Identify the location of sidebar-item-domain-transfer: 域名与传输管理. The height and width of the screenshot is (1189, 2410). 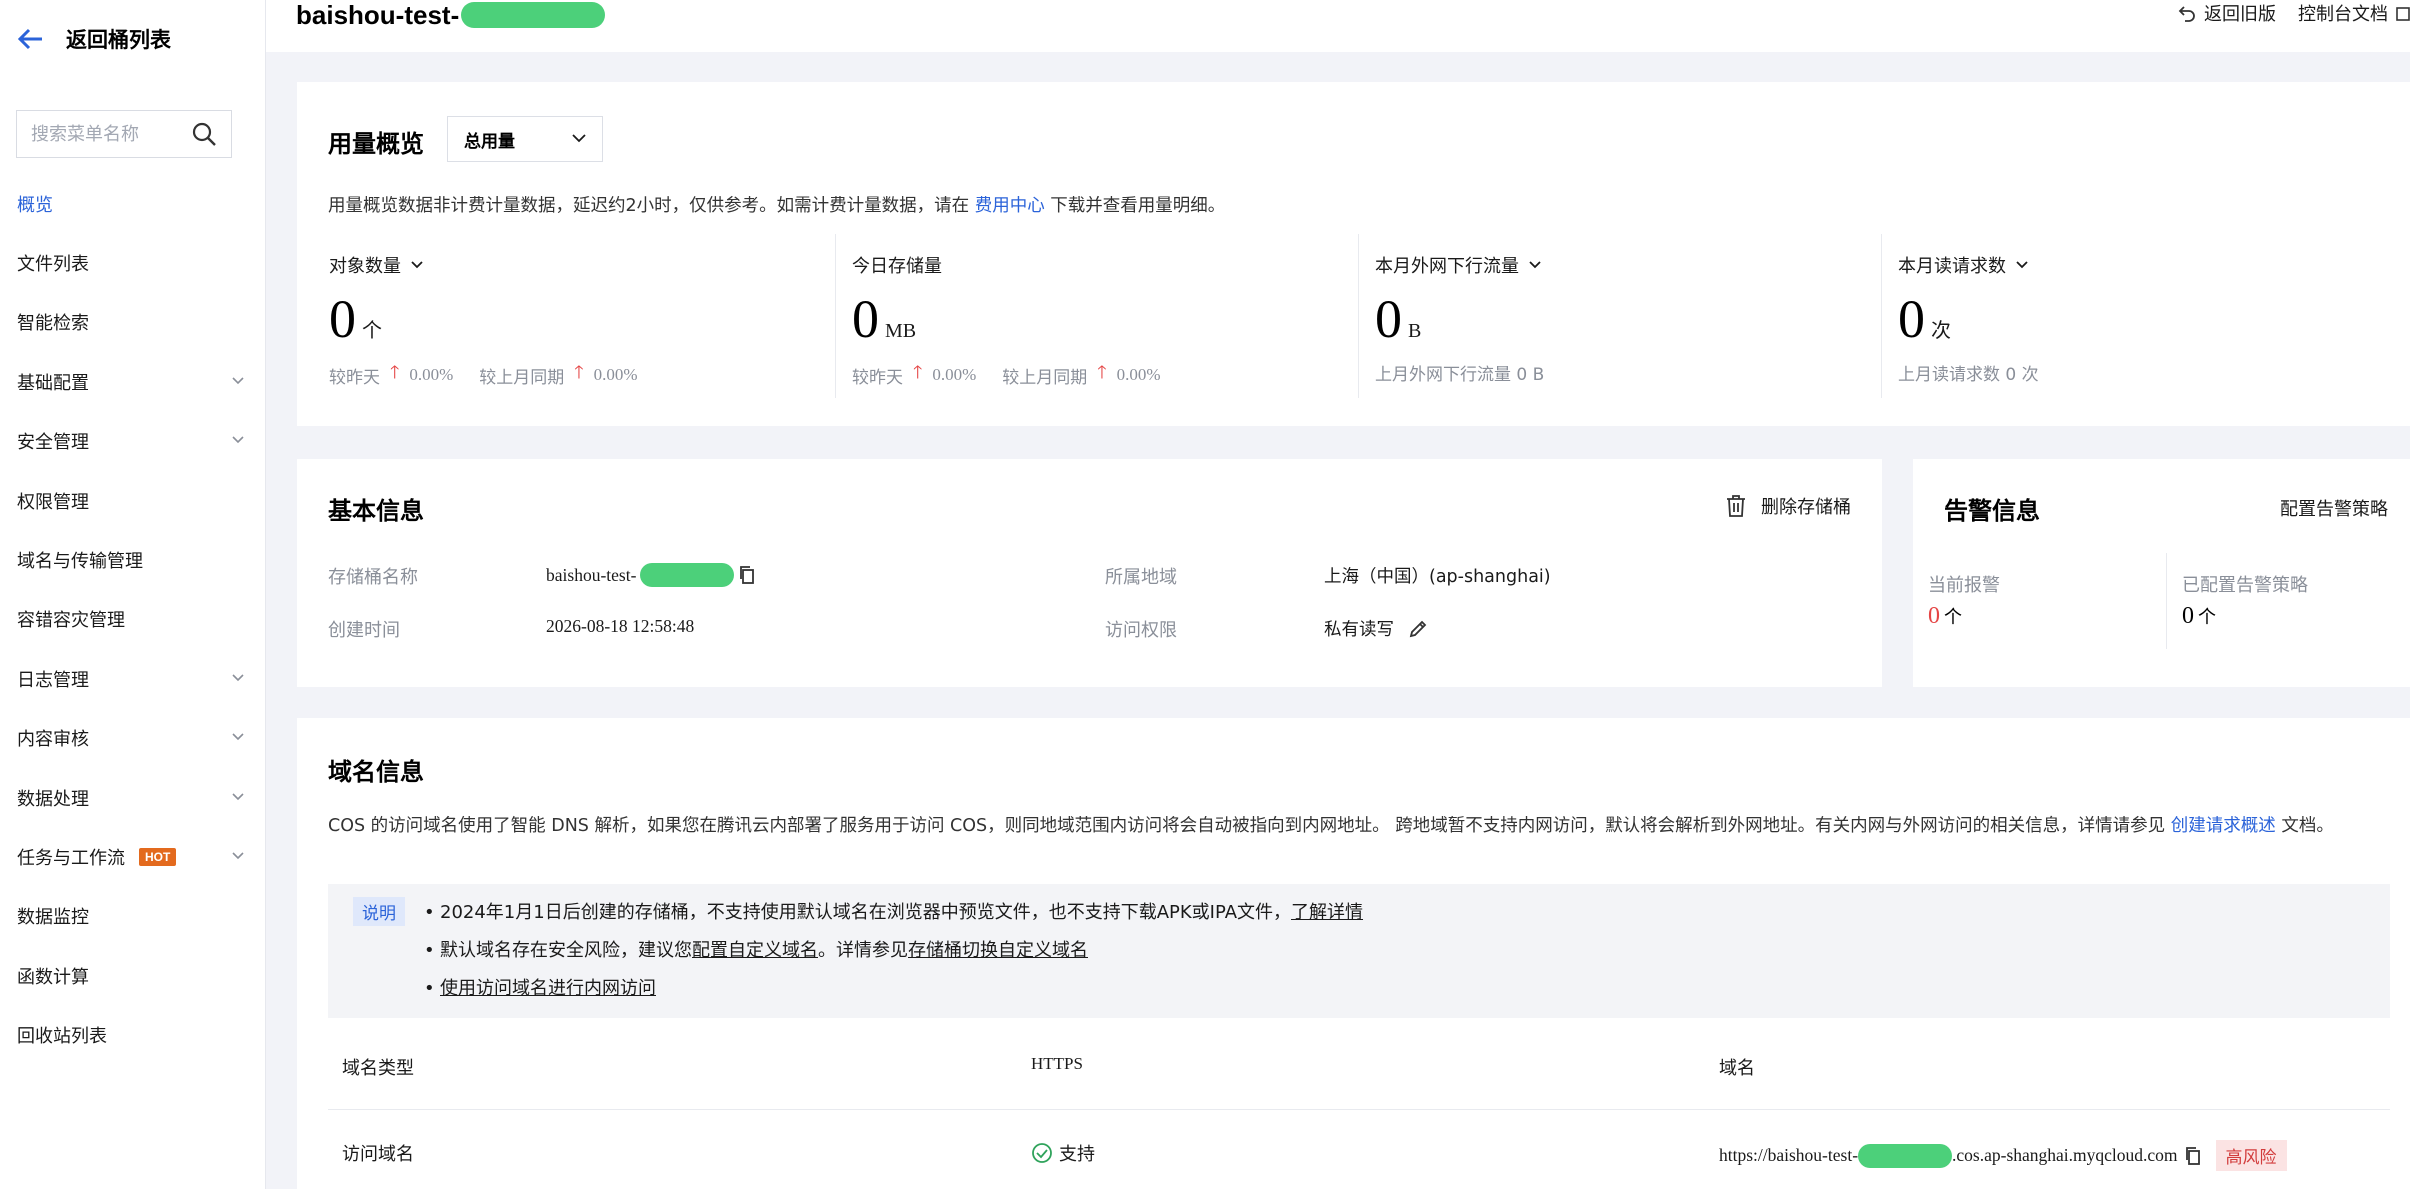
(133, 559).